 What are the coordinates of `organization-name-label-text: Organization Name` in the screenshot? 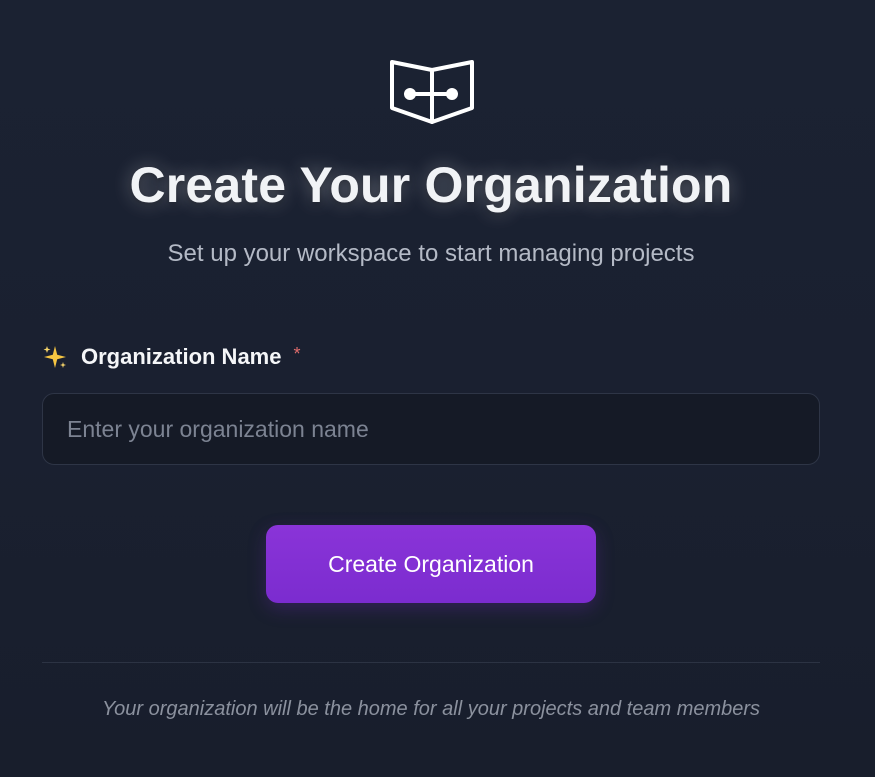 It's located at (181, 356).